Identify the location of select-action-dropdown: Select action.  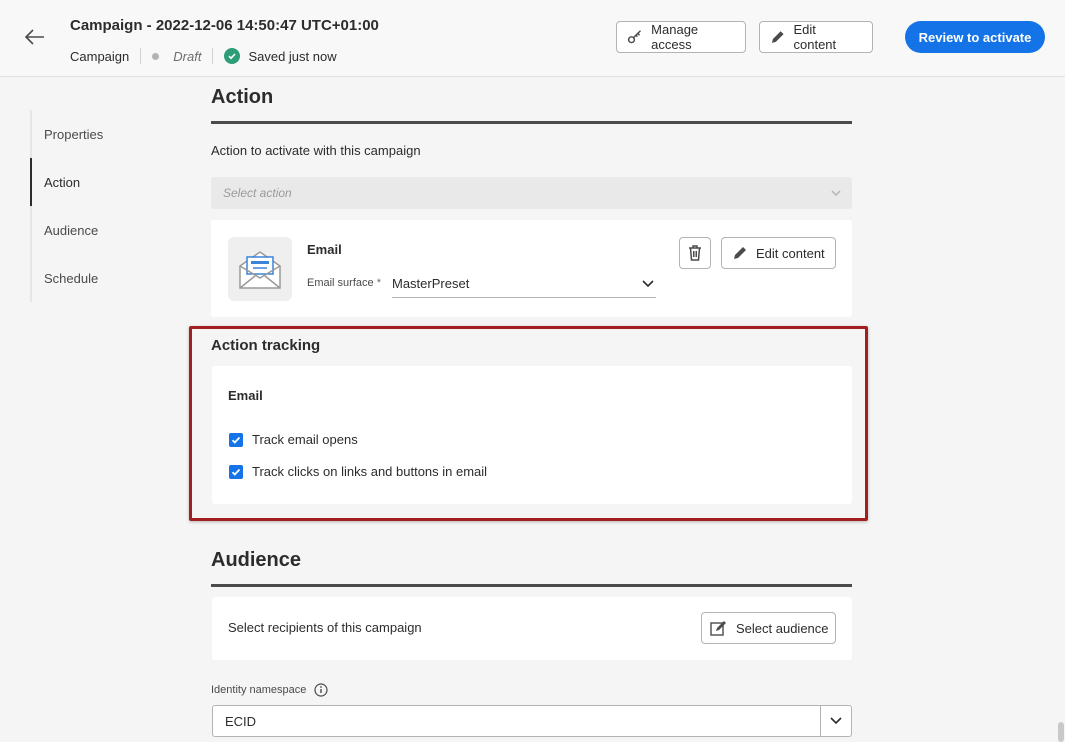
(531, 193).